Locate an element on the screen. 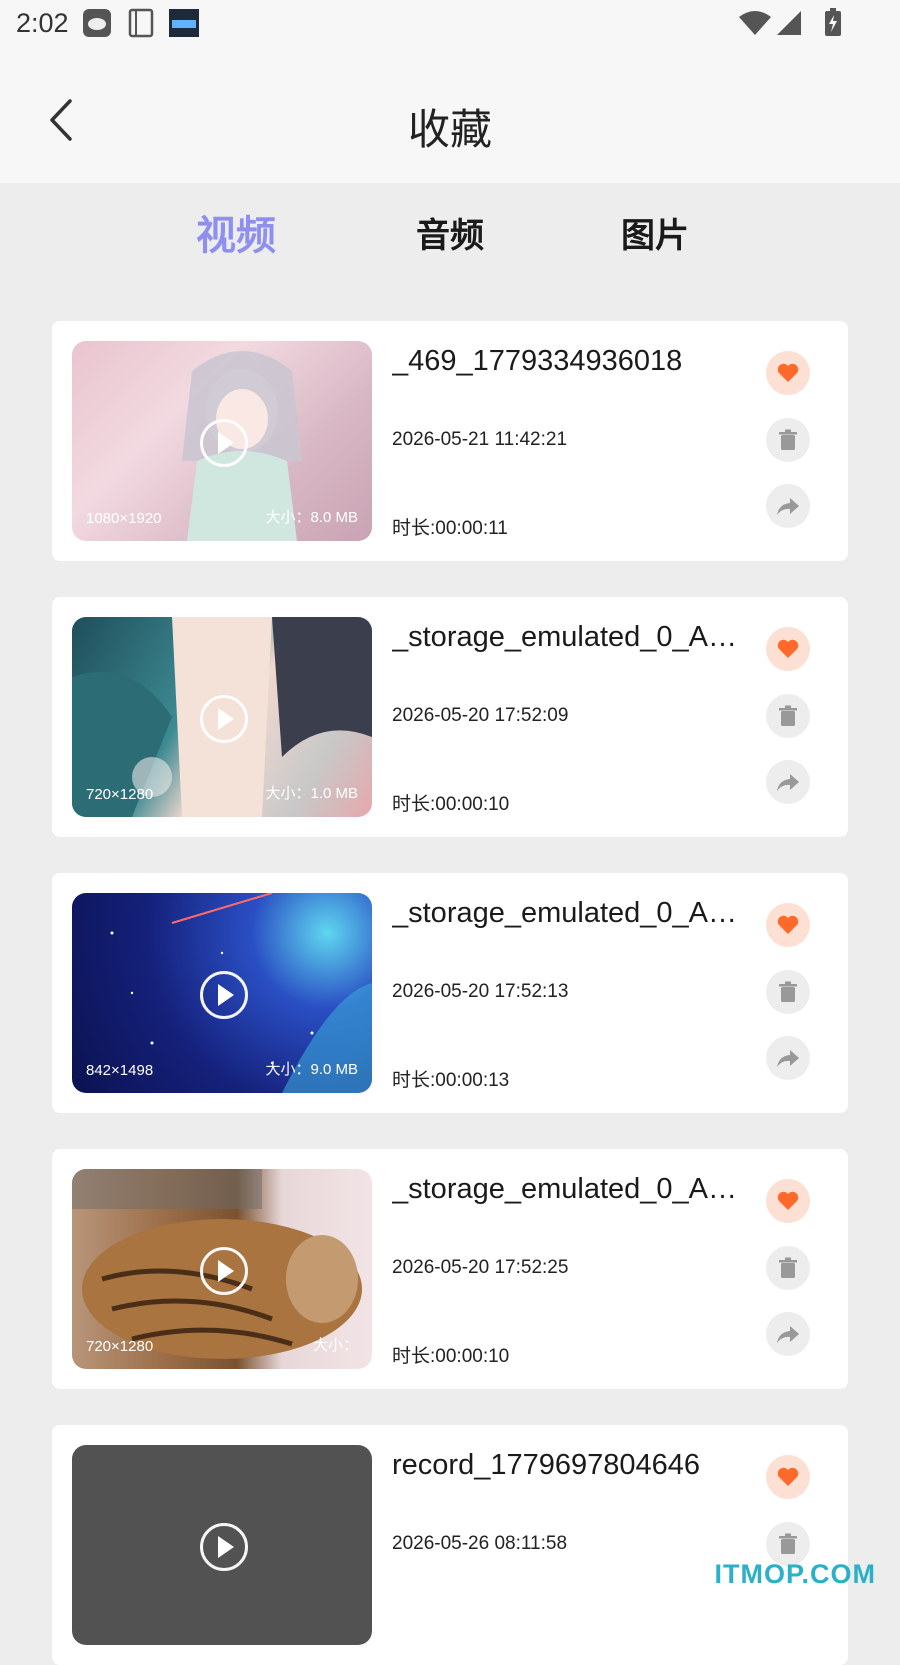  tab-video: 视频 is located at coordinates (236, 236).